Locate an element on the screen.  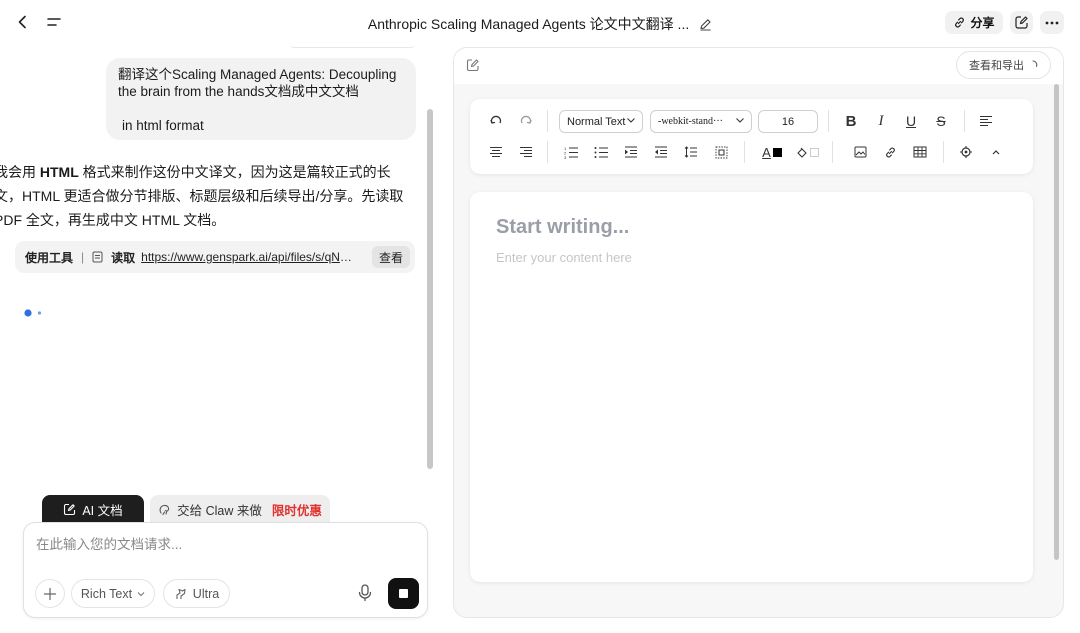
block-format-icon is located at coordinates (721, 152).